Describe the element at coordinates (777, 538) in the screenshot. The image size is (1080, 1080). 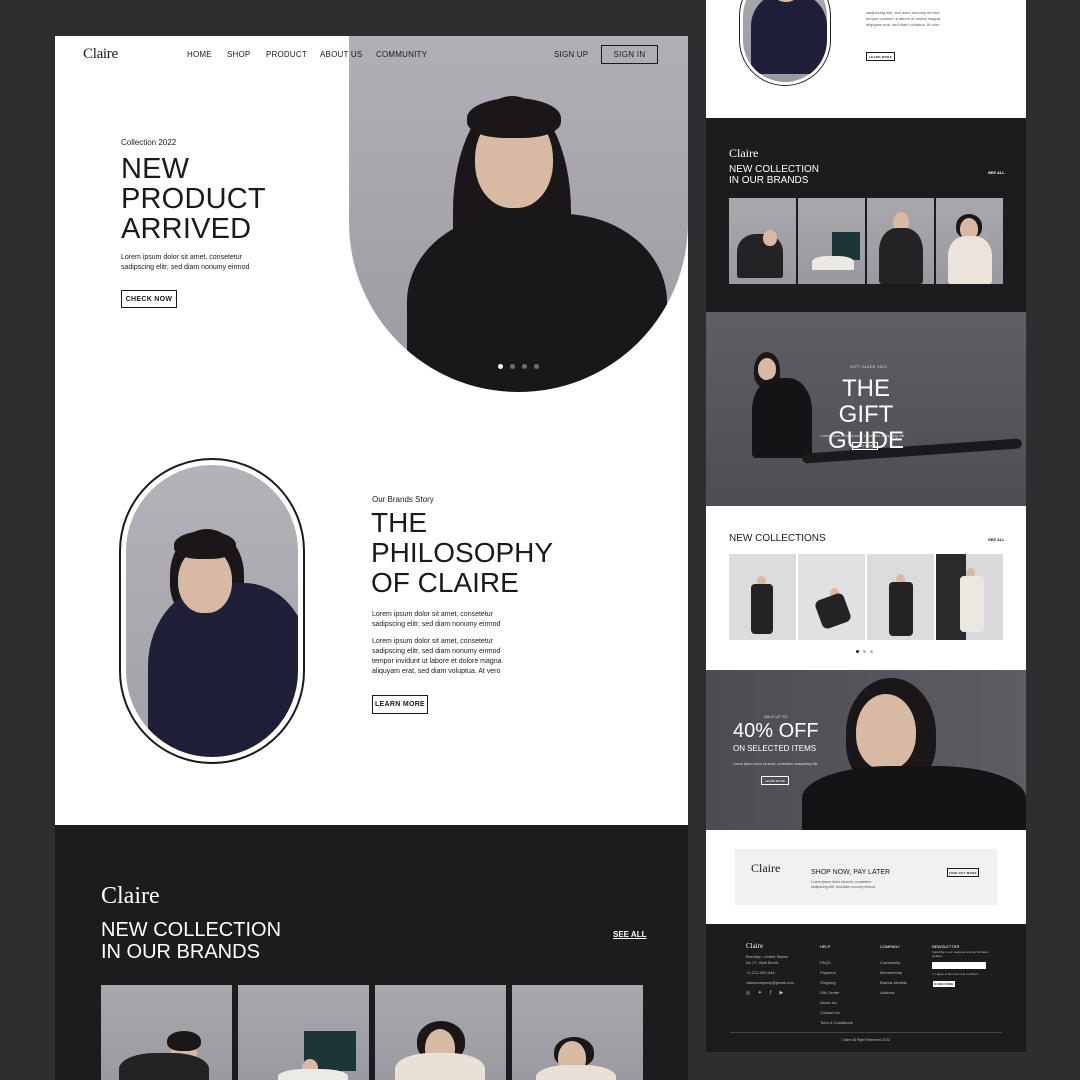
I see `preview-new-collections-title: NEW COLLECTIONS` at that location.